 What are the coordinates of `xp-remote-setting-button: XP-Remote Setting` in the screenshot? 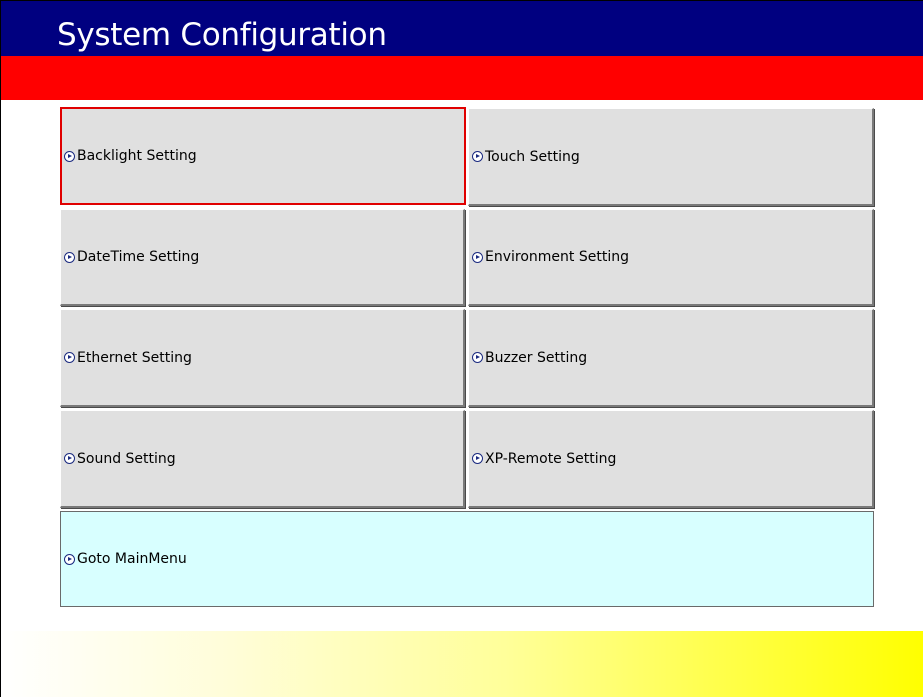 It's located at (671, 459).